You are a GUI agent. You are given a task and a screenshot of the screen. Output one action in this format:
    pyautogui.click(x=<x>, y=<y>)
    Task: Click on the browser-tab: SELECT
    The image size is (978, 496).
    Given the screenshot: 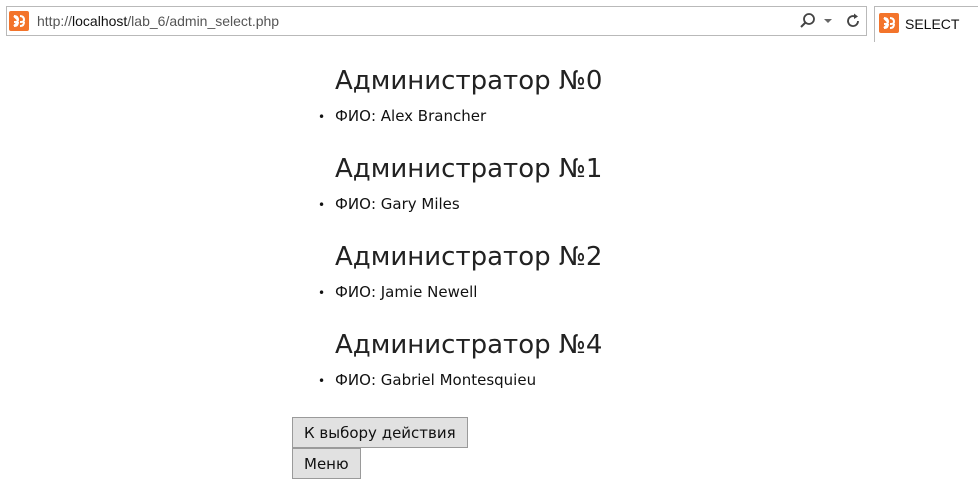 What is the action you would take?
    pyautogui.click(x=926, y=24)
    